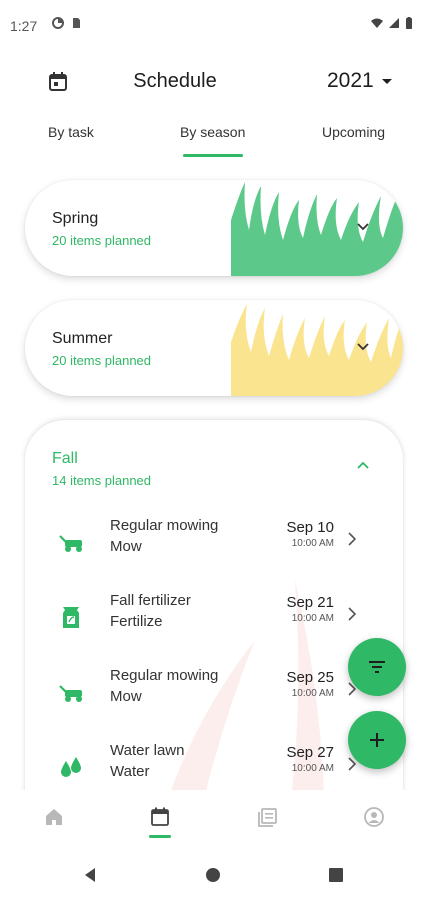 This screenshot has height=900, width=427. I want to click on filter-icon, so click(377, 667).